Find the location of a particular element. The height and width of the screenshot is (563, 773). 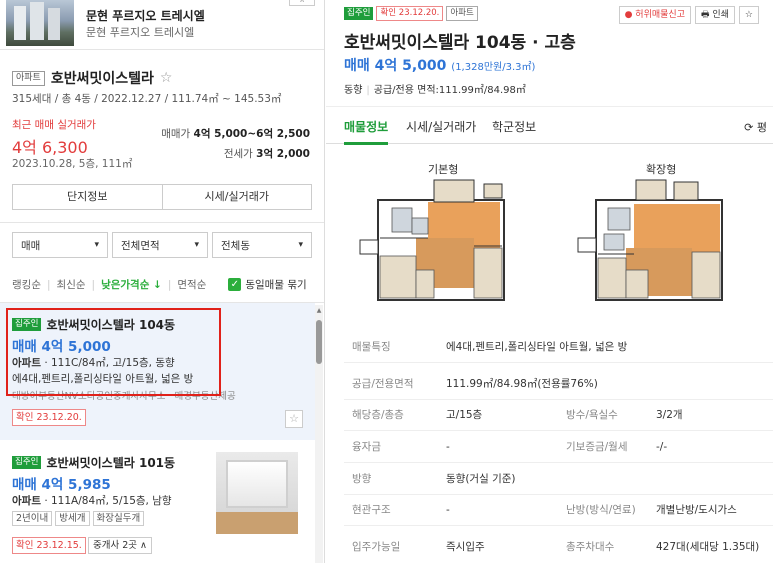

table-row: 현관구조 - 난방(방식/연료) 개별난방/도시가스 is located at coordinates (558, 510).